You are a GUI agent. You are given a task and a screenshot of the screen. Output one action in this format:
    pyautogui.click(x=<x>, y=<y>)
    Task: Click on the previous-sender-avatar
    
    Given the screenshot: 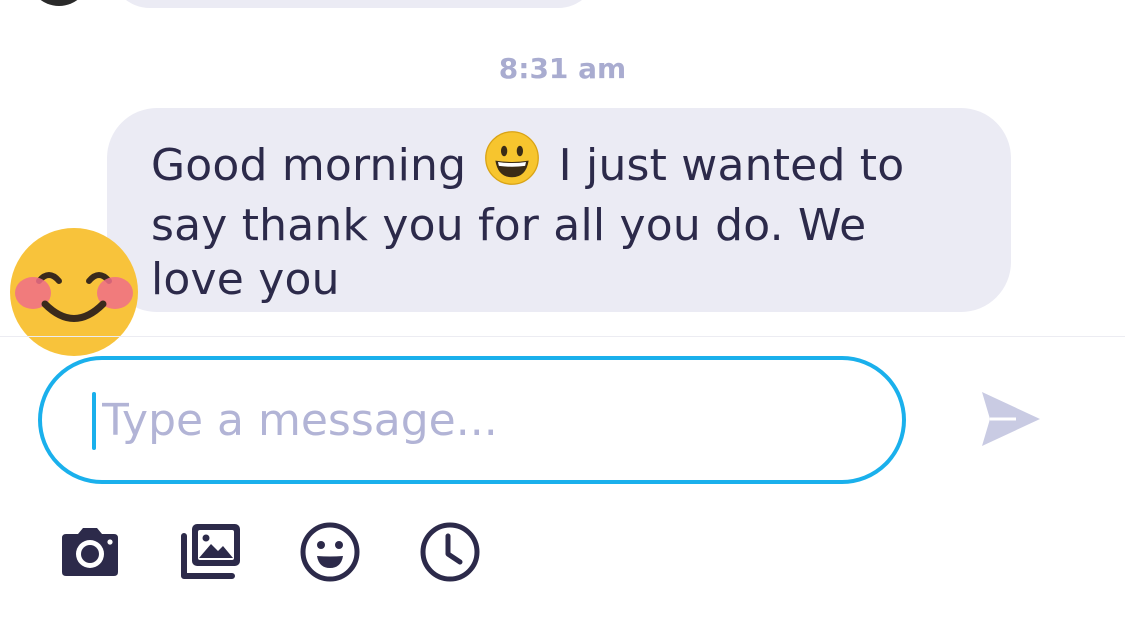 What is the action you would take?
    pyautogui.click(x=59, y=3)
    